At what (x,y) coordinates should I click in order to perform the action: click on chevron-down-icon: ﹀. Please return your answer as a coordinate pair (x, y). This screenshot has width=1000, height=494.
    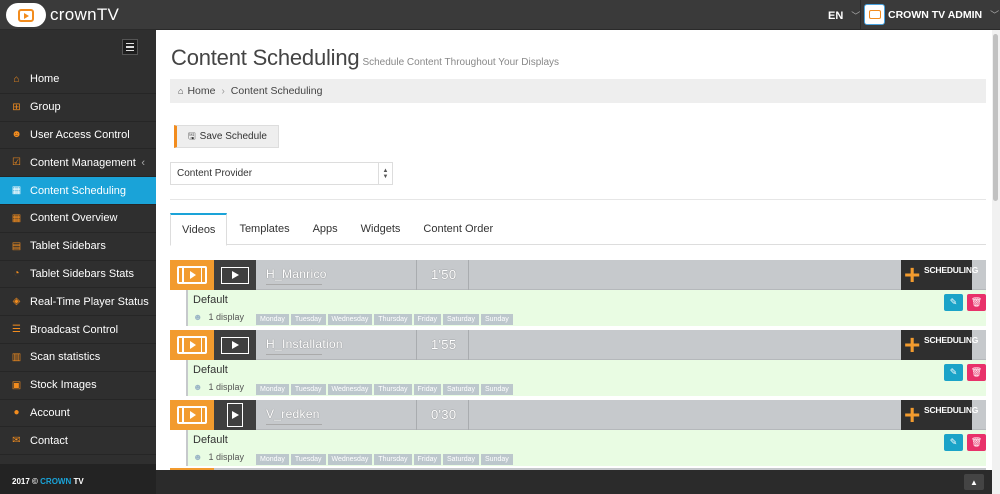
    Looking at the image, I should click on (995, 15).